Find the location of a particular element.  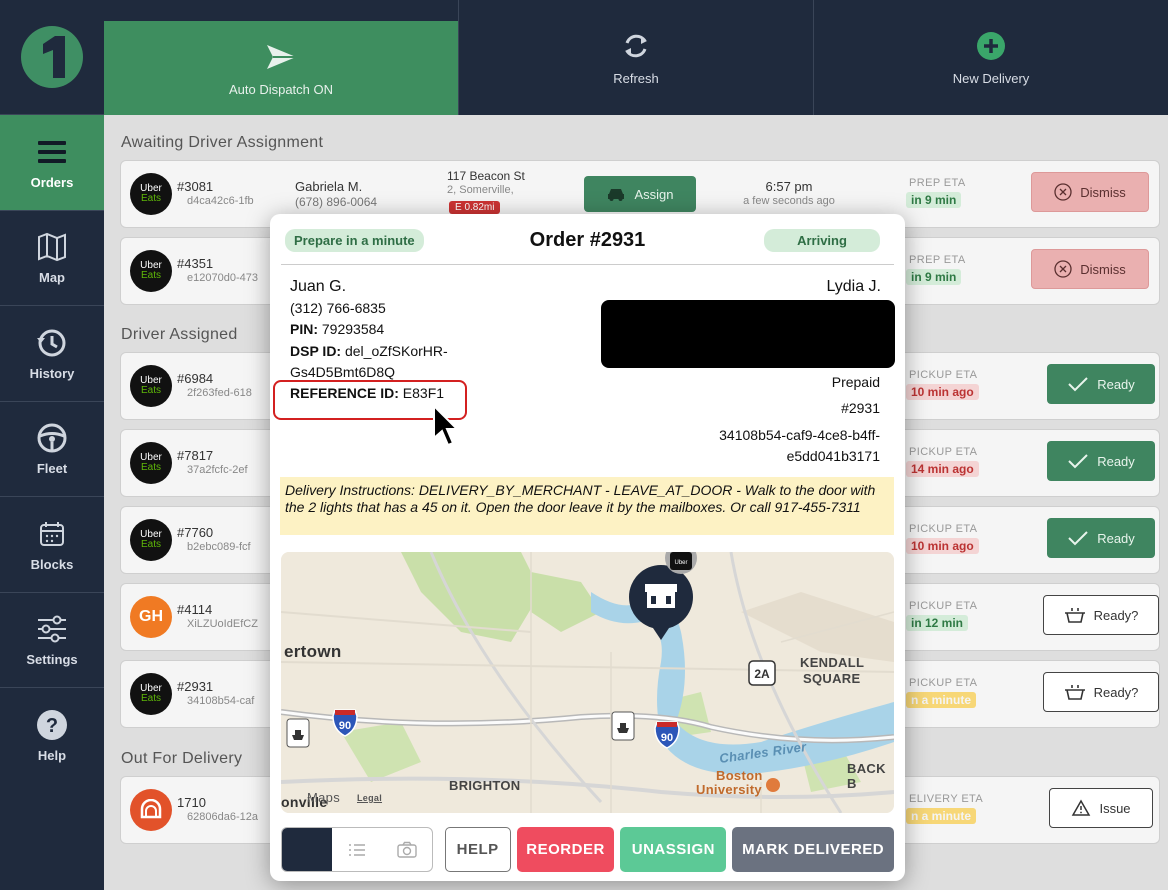

customer-phone: (678) 896-0064 is located at coordinates (336, 202).